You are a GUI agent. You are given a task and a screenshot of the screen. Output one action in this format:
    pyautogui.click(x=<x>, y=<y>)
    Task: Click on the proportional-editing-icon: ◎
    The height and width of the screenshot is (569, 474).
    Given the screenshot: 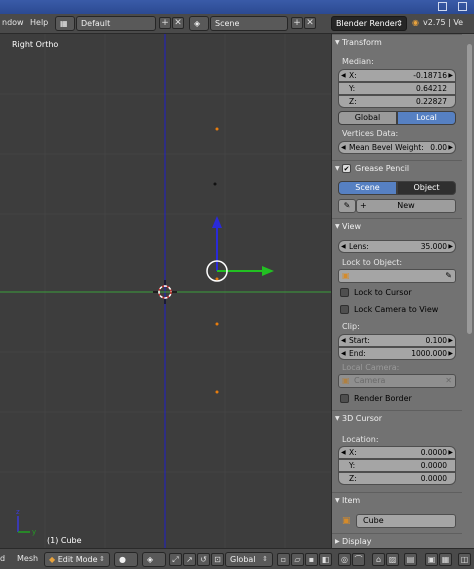 What is the action you would take?
    pyautogui.click(x=344, y=559)
    